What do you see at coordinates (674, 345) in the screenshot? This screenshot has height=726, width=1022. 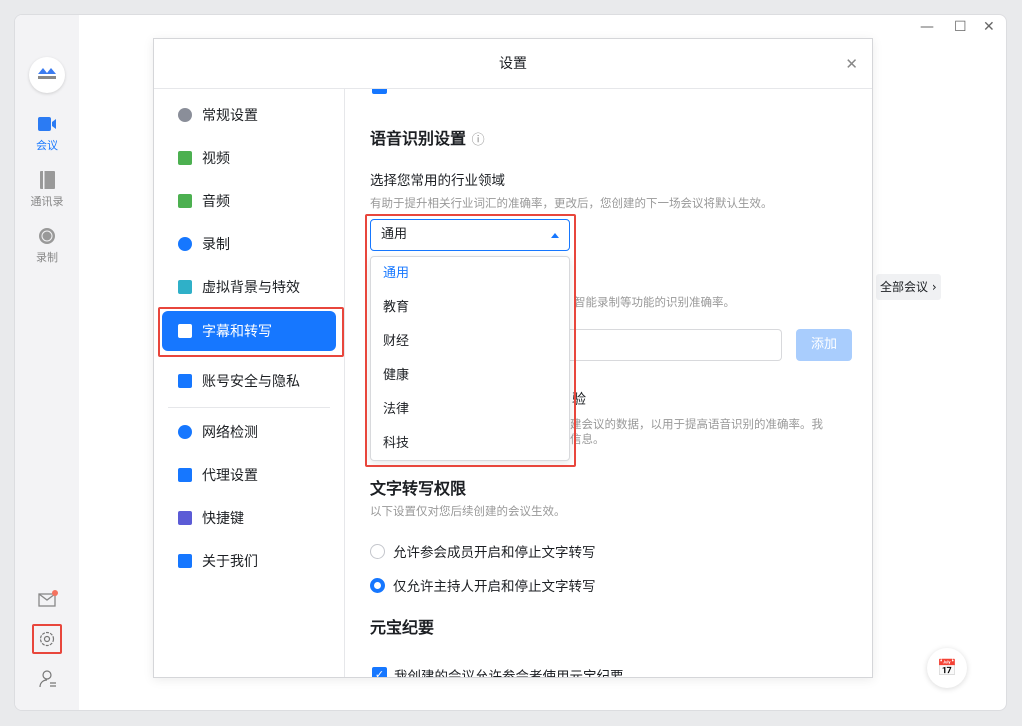 I see `hotword-input` at bounding box center [674, 345].